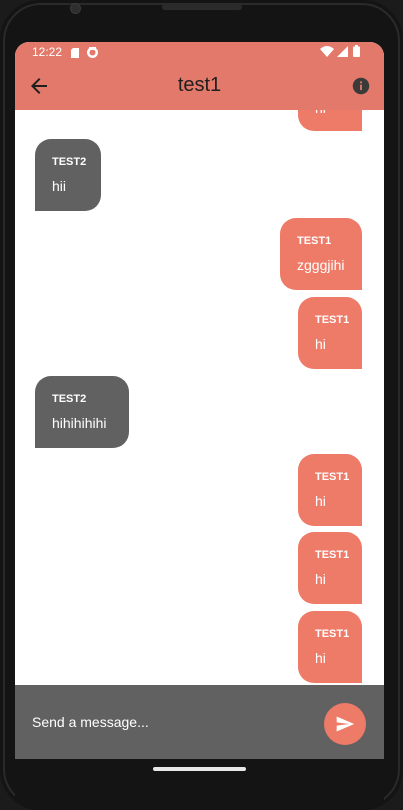 The image size is (403, 810). Describe the element at coordinates (199, 769) in the screenshot. I see `home-gesture-bar` at that location.